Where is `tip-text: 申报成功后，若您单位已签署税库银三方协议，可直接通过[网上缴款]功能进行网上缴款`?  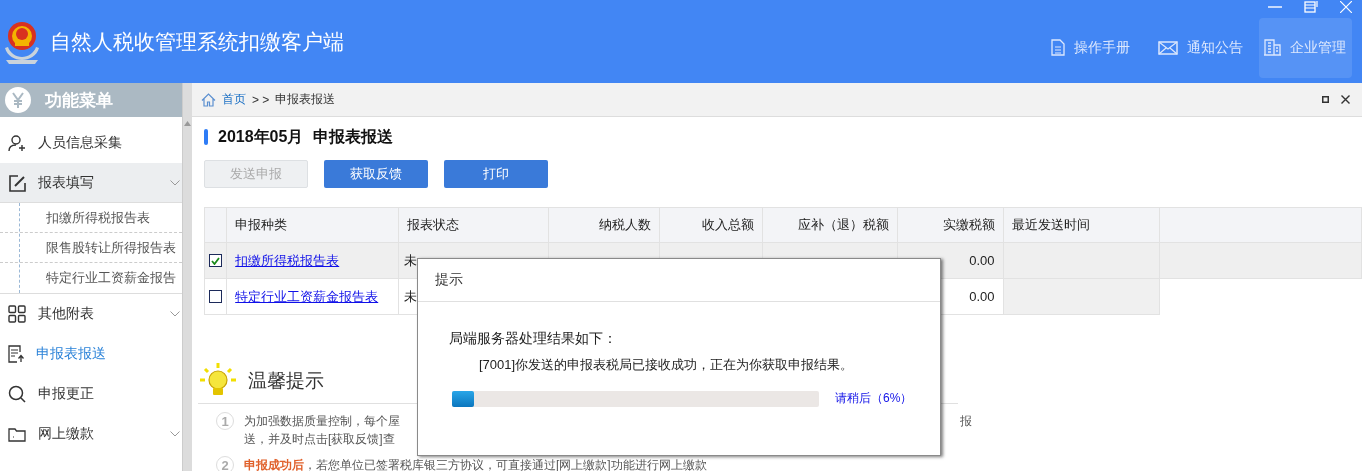
tip-text: 申报成功后，若您单位已签署税库银三方协议，可直接通过[网上缴款]功能进行网上缴款 is located at coordinates (476, 464).